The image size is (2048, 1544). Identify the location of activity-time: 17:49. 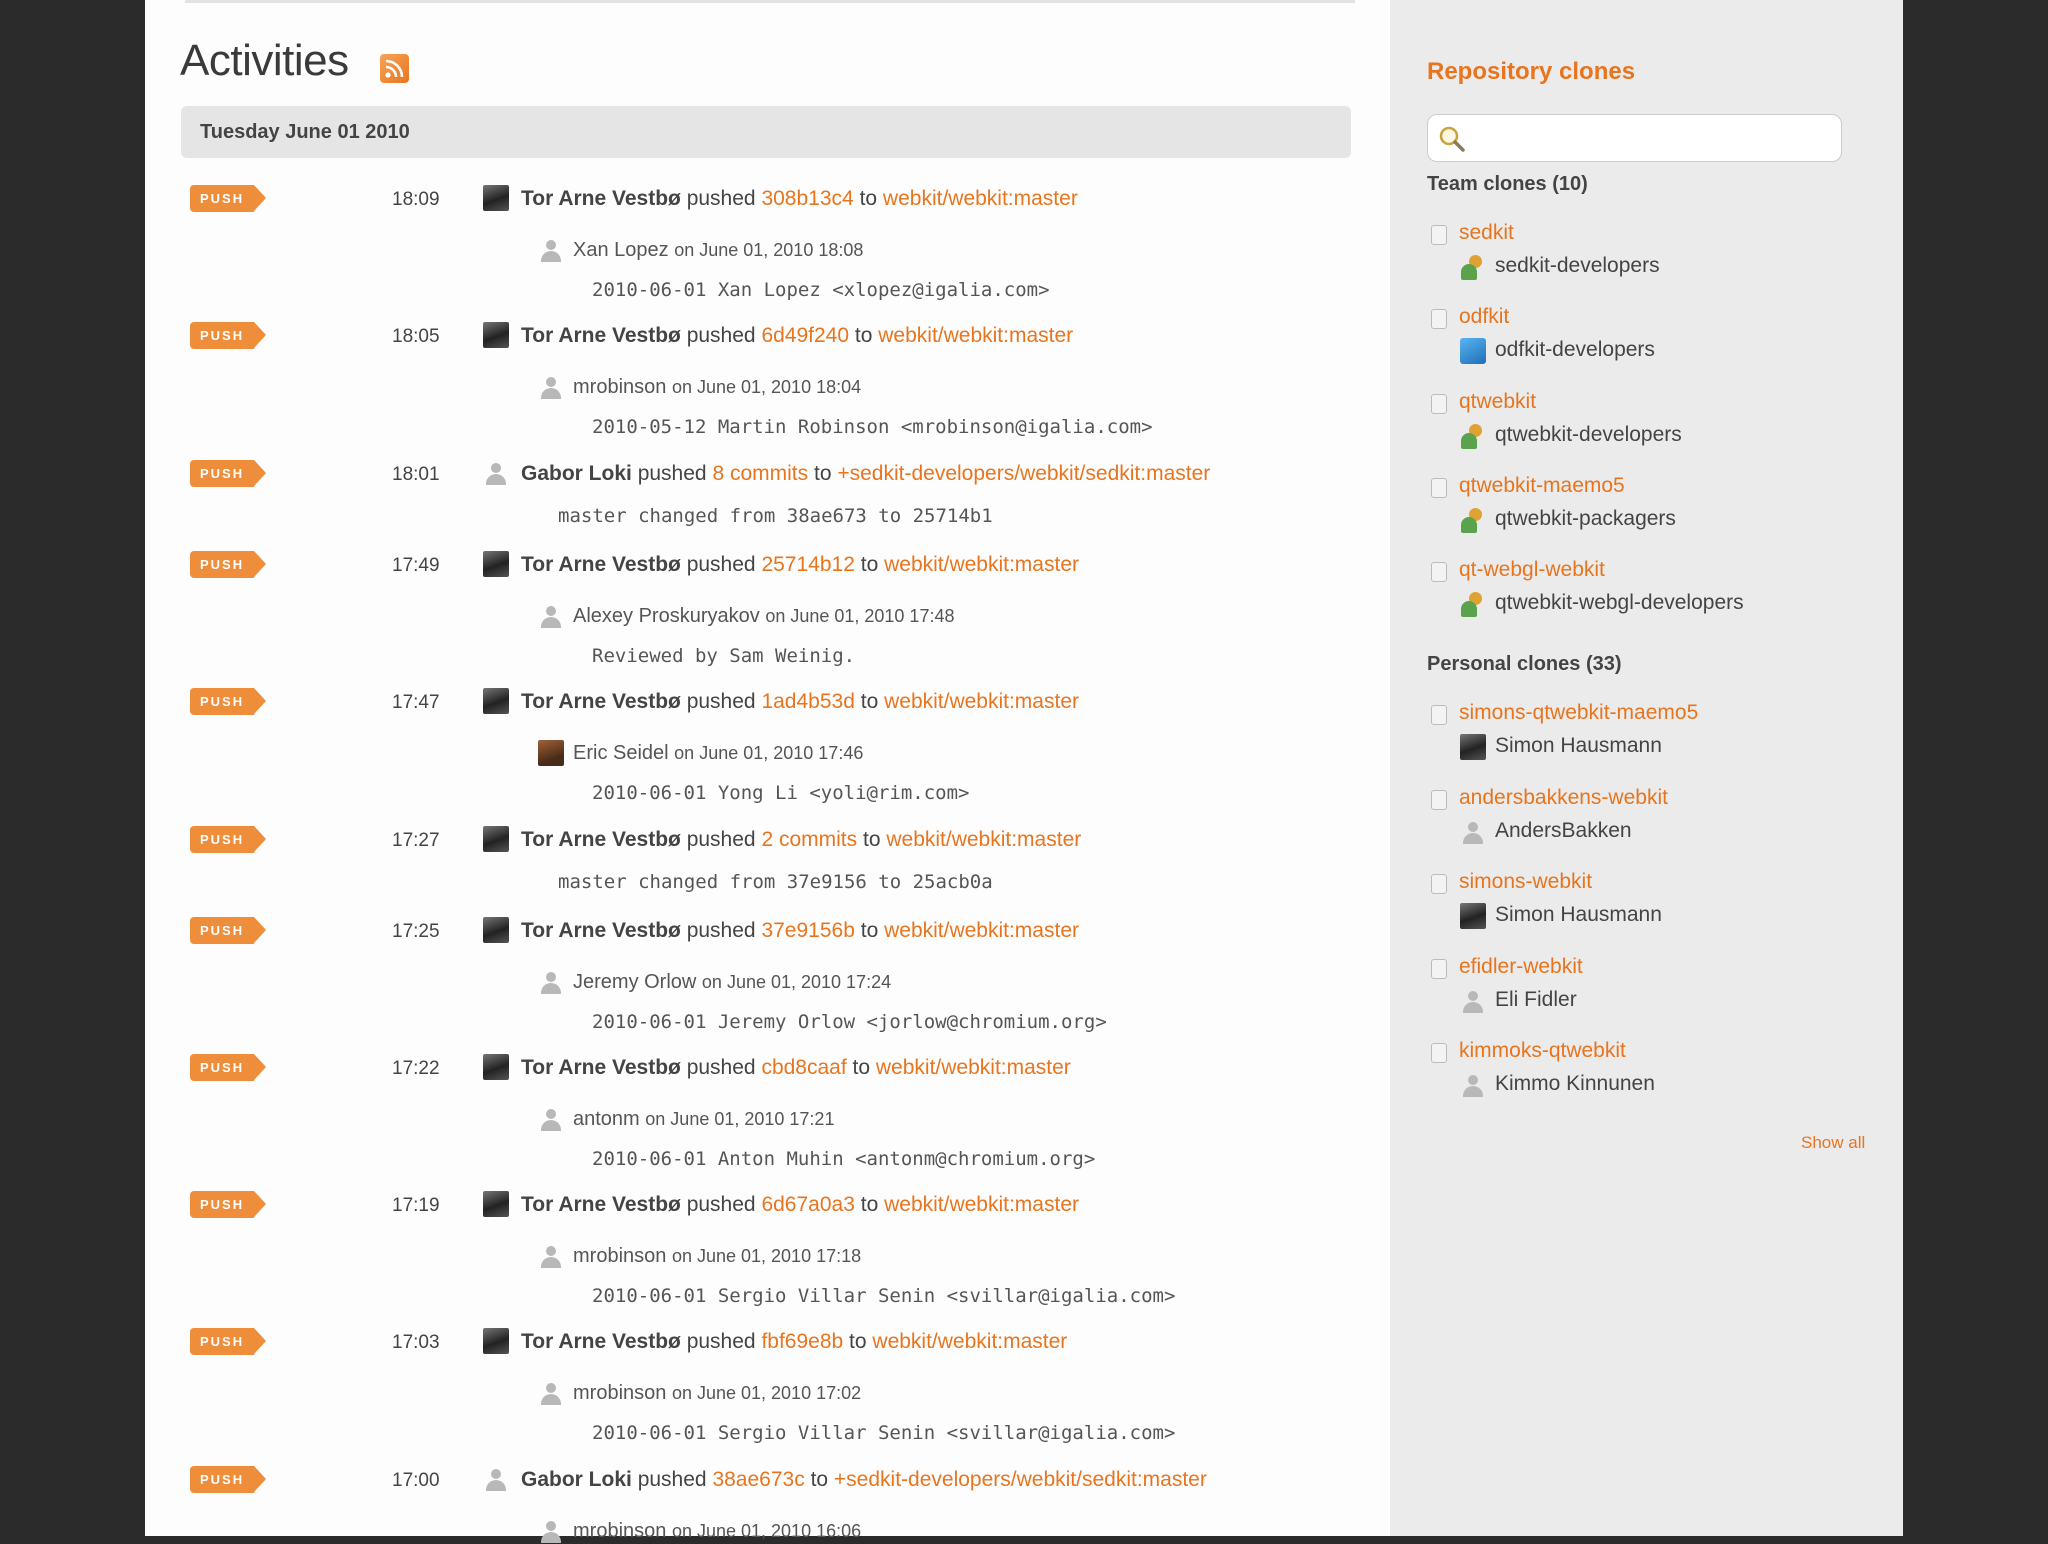
(416, 565).